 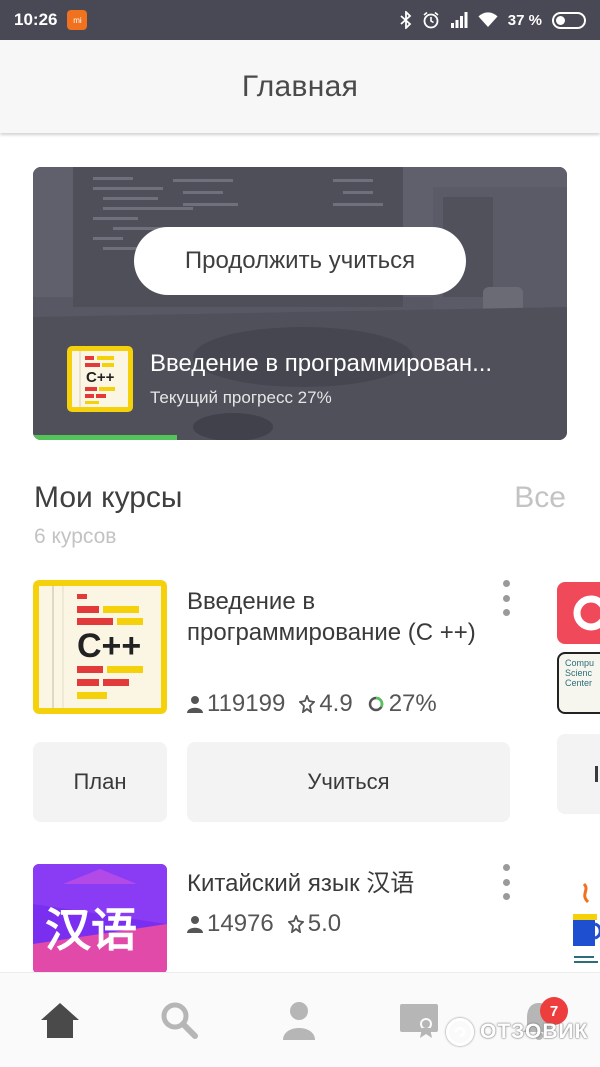 I want to click on wifi-icon, so click(x=488, y=20).